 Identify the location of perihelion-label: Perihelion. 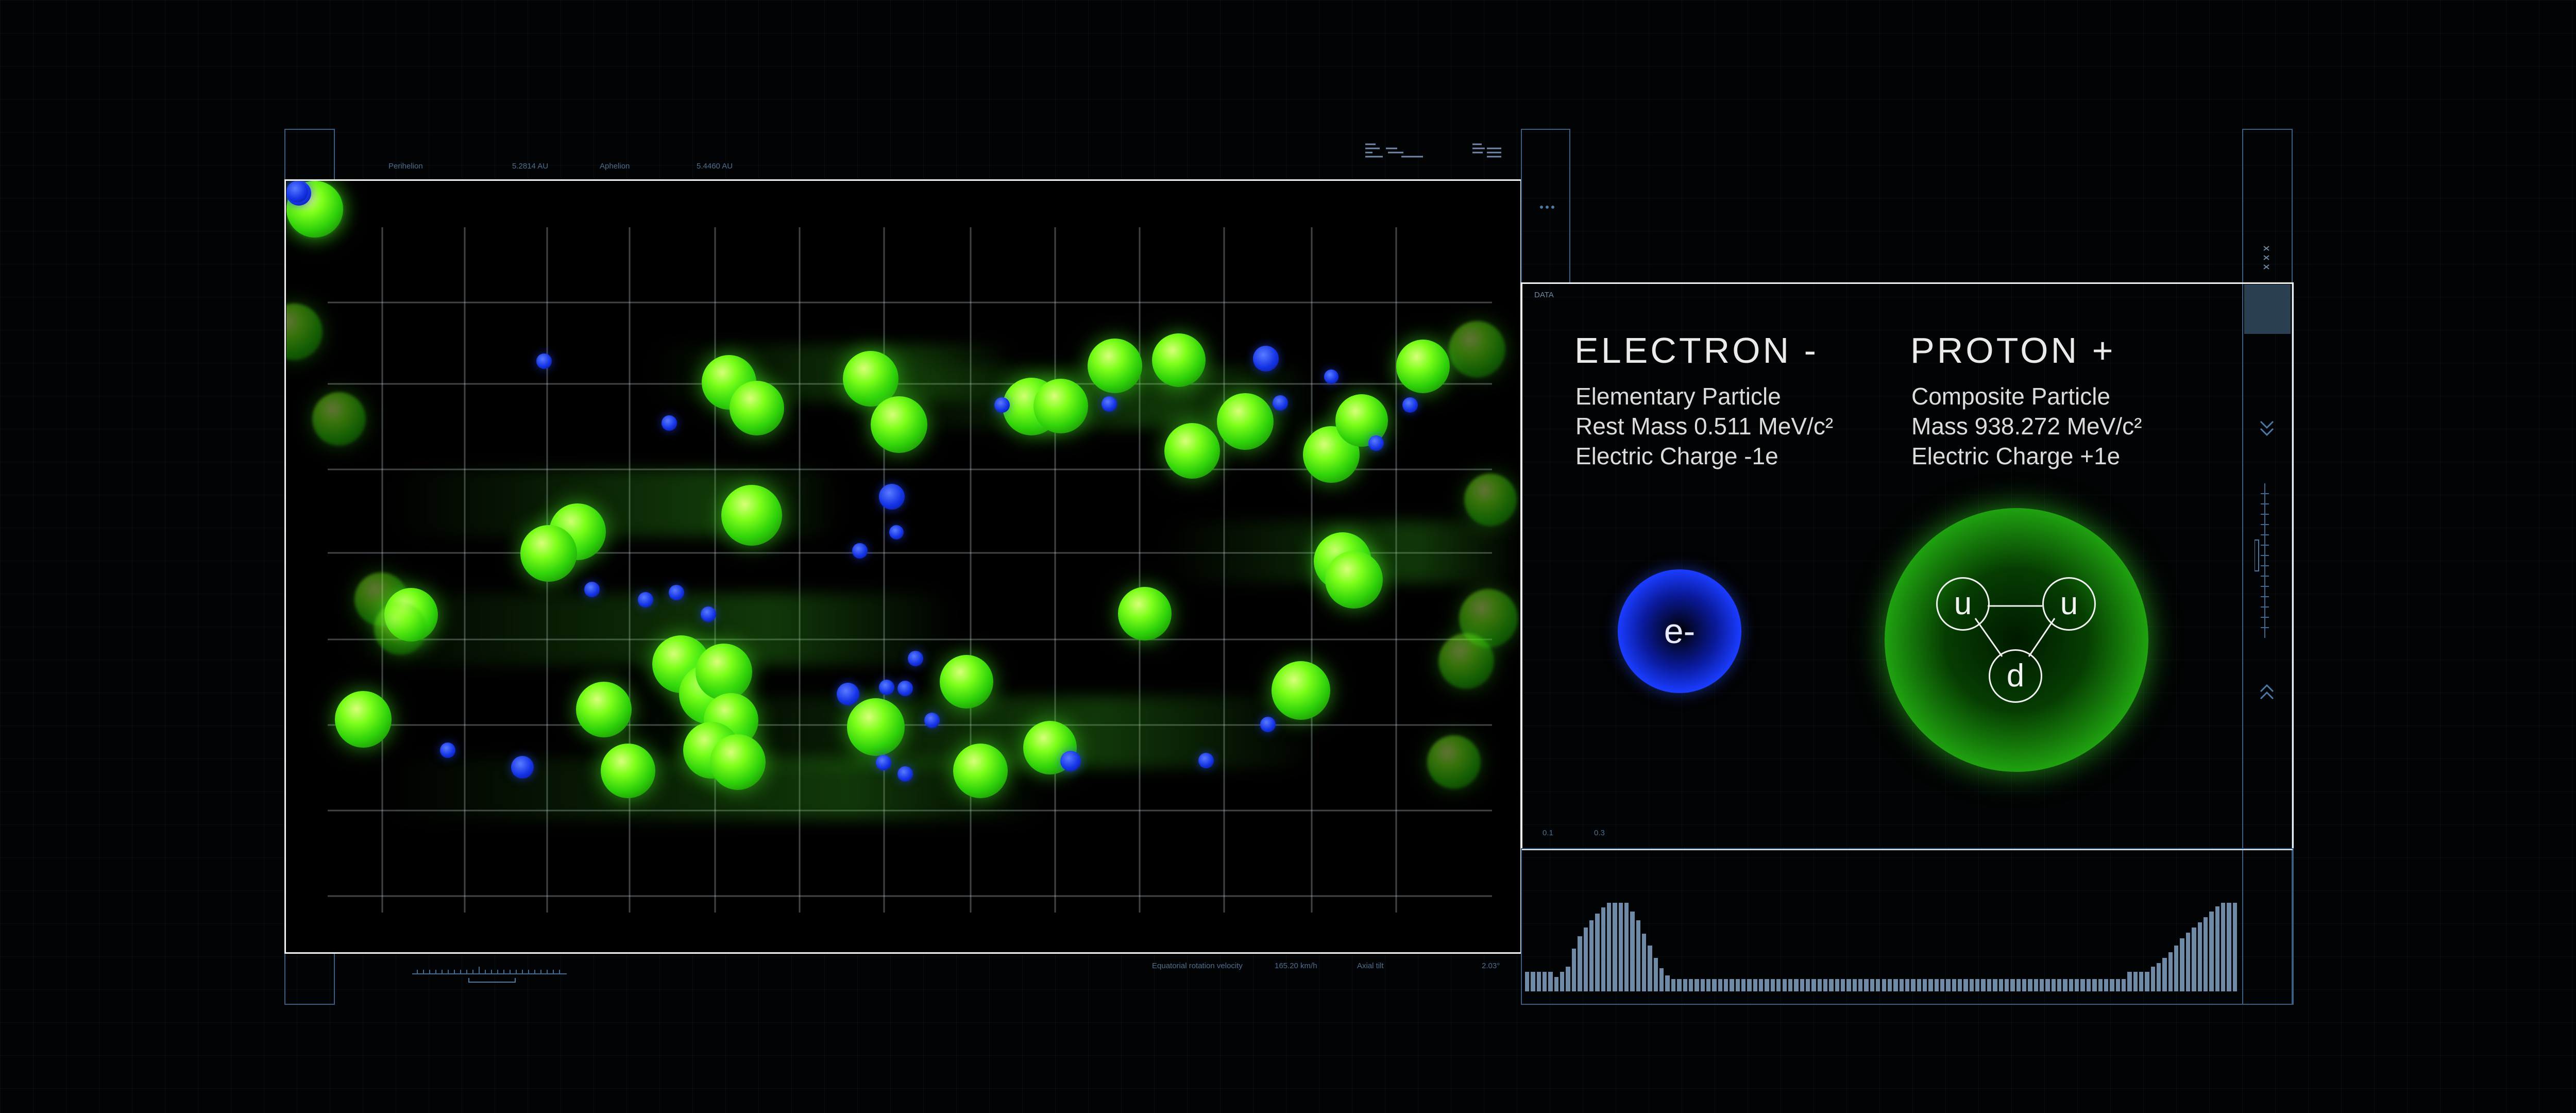
(405, 166).